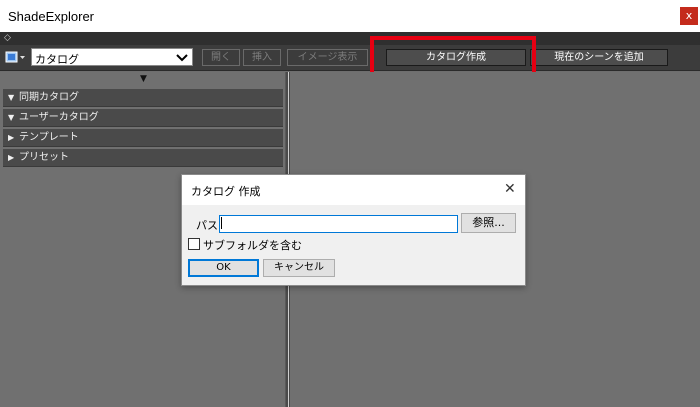  I want to click on collapse-arrow-icon: ▼, so click(143, 79).